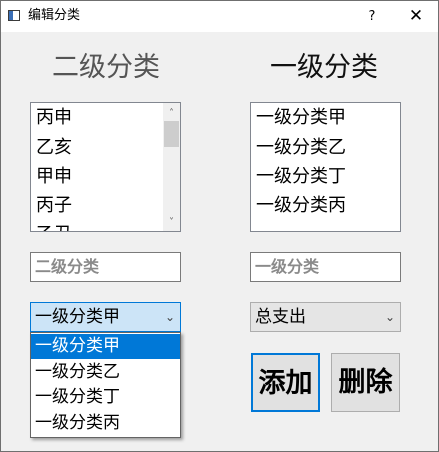 This screenshot has width=439, height=452. What do you see at coordinates (372, 16) in the screenshot?
I see `help-button: ?` at bounding box center [372, 16].